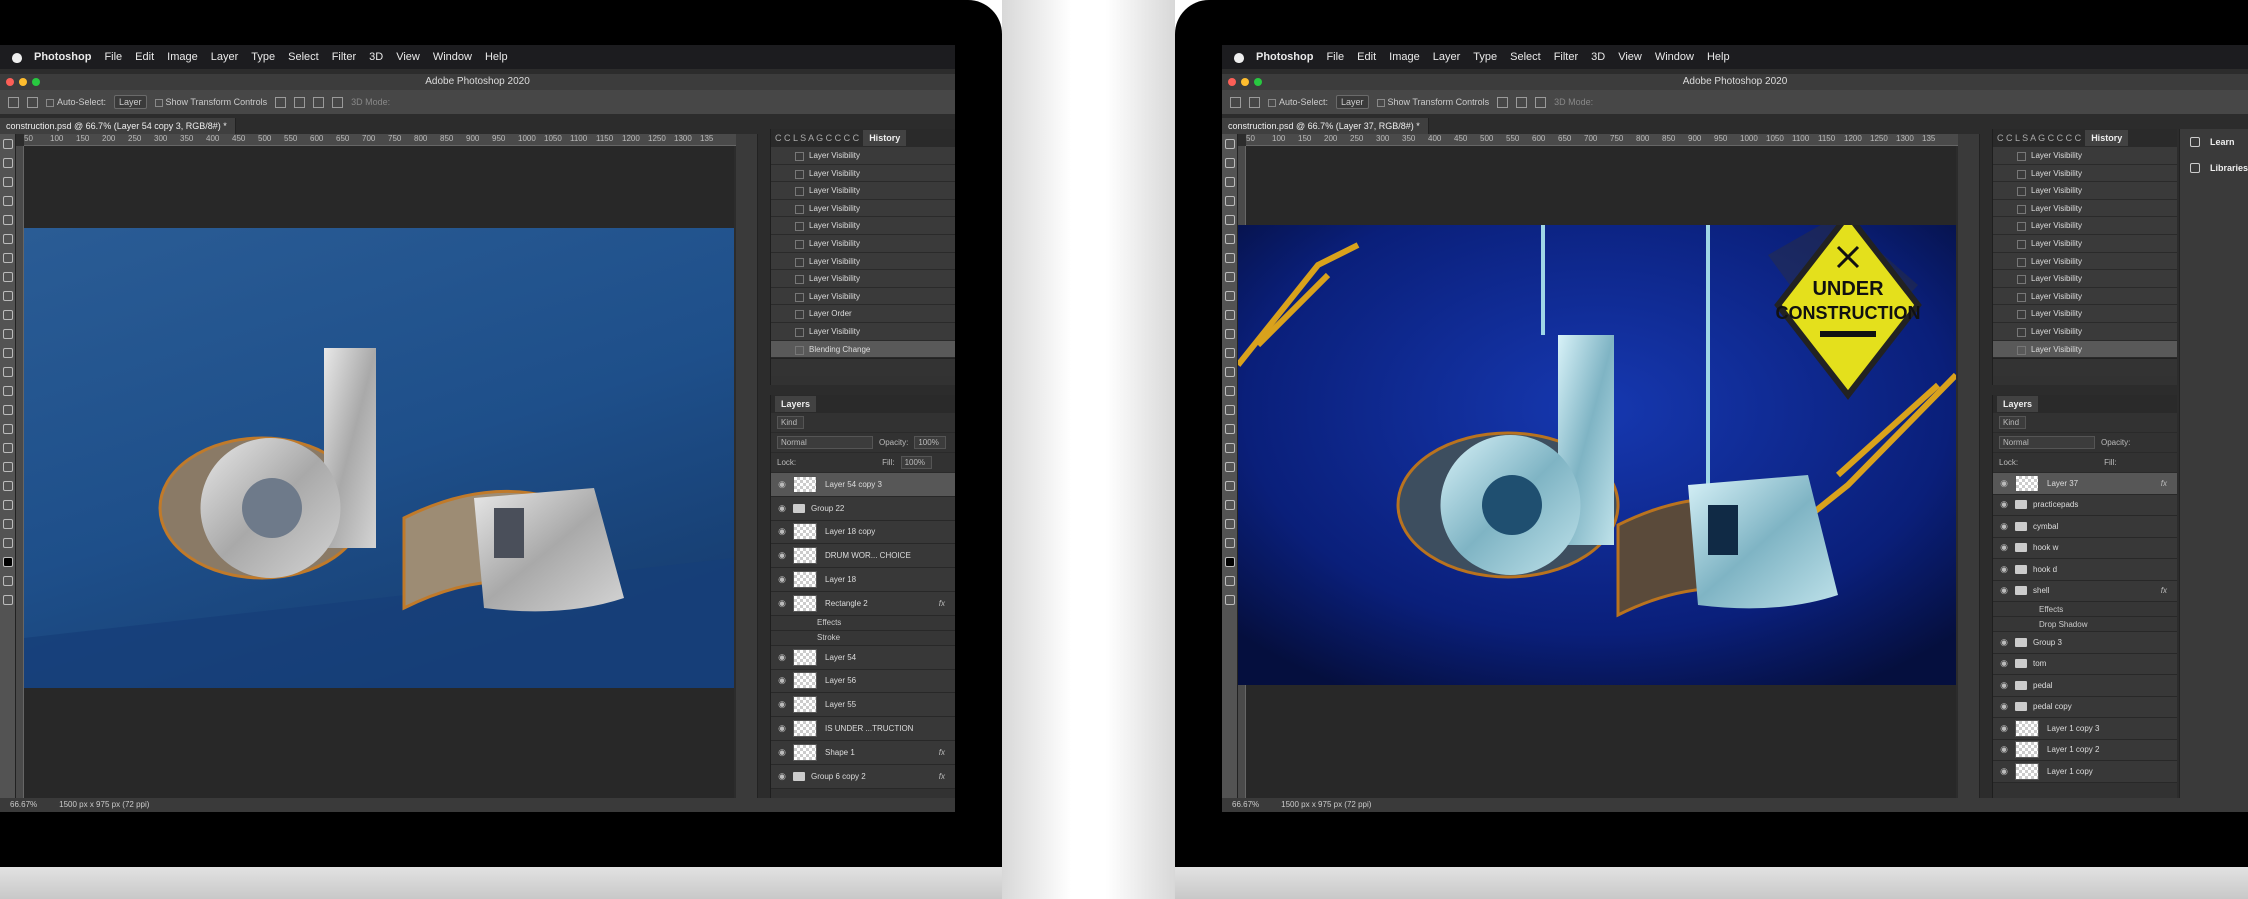 This screenshot has width=2248, height=899. What do you see at coordinates (2039, 138) in the screenshot?
I see `collapsed-tabs: C C L S A G C C C C` at bounding box center [2039, 138].